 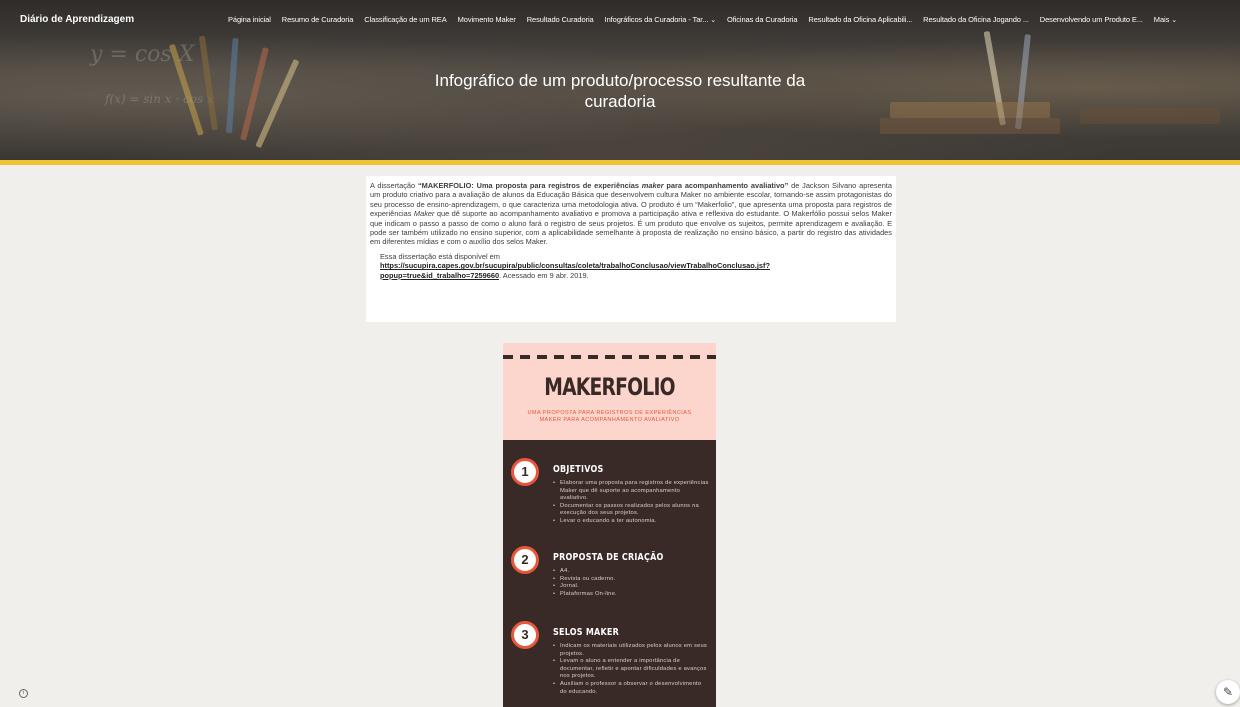 What do you see at coordinates (318, 19) in the screenshot?
I see `nav-item-resumo-curadoria: Resumo de Curadoria` at bounding box center [318, 19].